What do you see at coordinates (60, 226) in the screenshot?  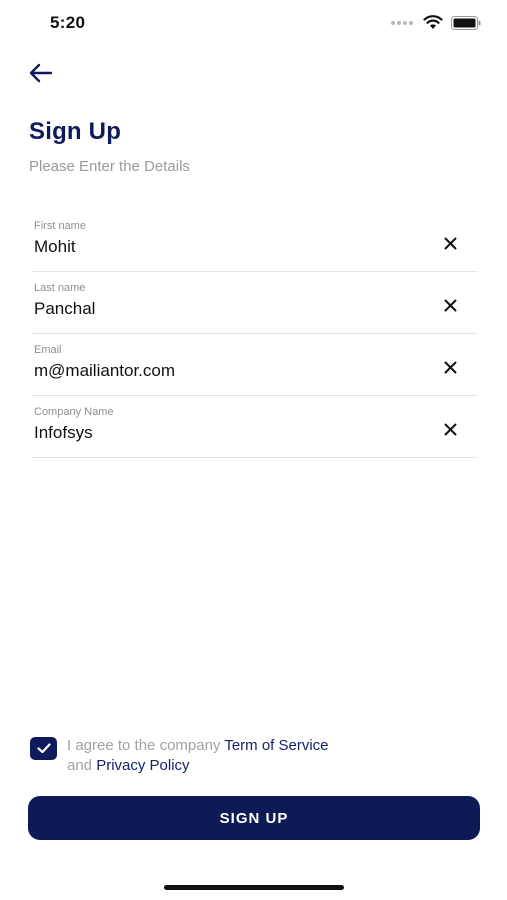 I see `first-name-label: First name` at bounding box center [60, 226].